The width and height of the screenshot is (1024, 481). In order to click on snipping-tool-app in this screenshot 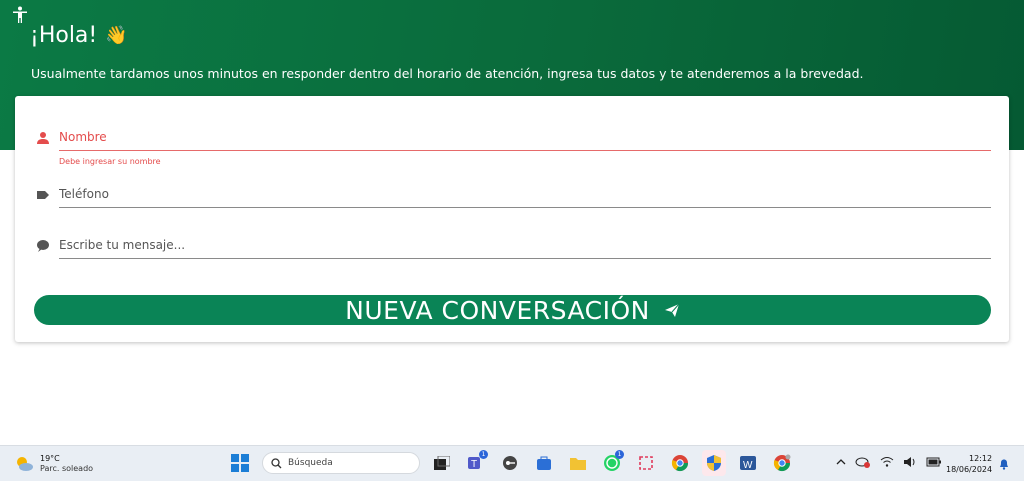, I will do `click(646, 463)`.